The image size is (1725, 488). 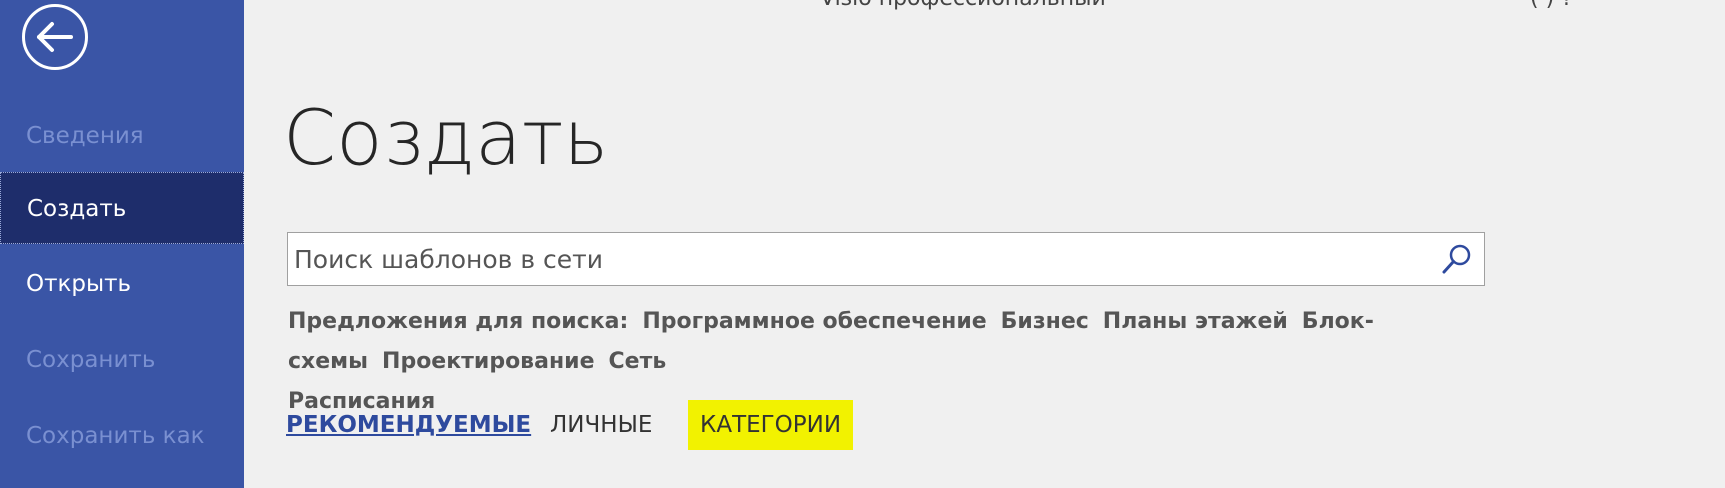 I want to click on back-arrow-icon, so click(x=55, y=37).